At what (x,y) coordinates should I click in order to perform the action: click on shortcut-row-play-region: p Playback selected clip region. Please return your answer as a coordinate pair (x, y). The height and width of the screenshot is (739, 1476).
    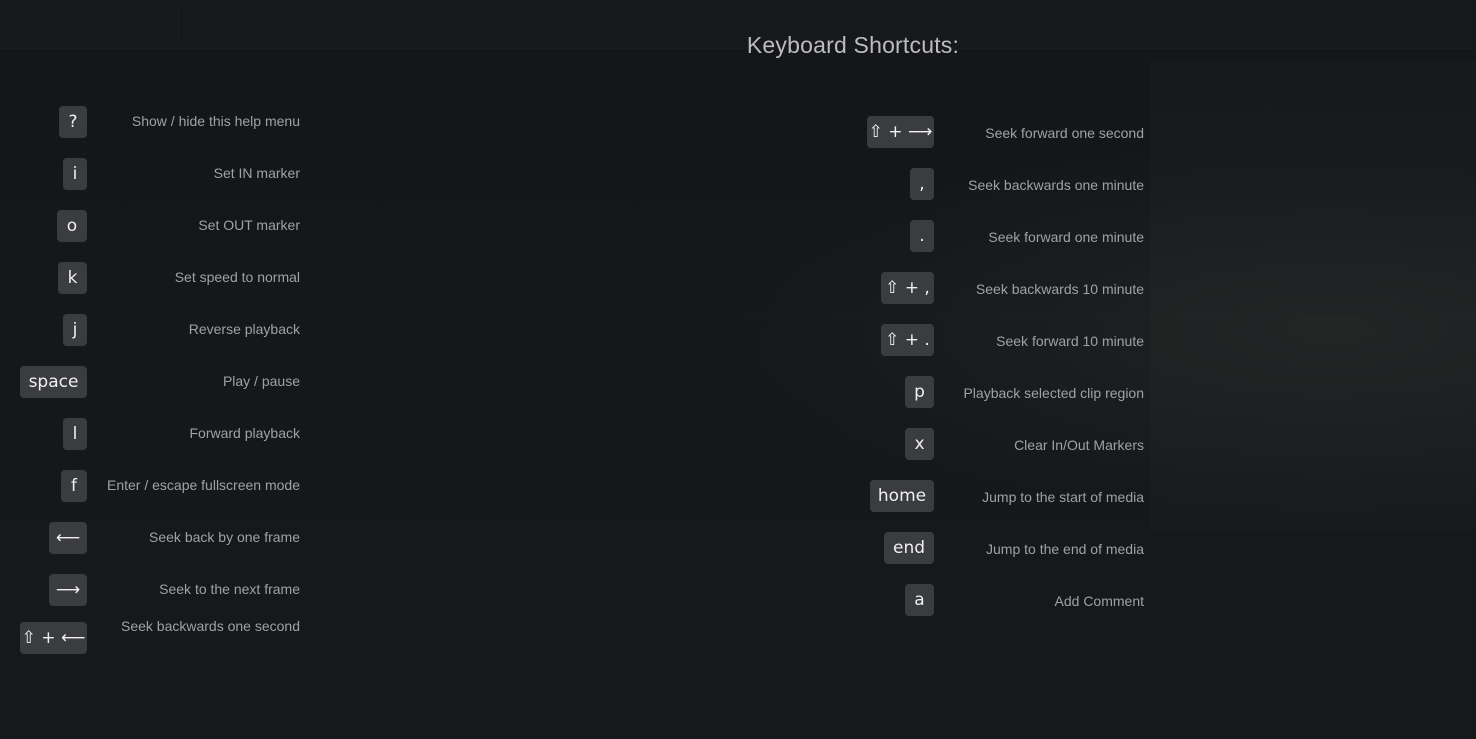
    Looking at the image, I should click on (1005, 392).